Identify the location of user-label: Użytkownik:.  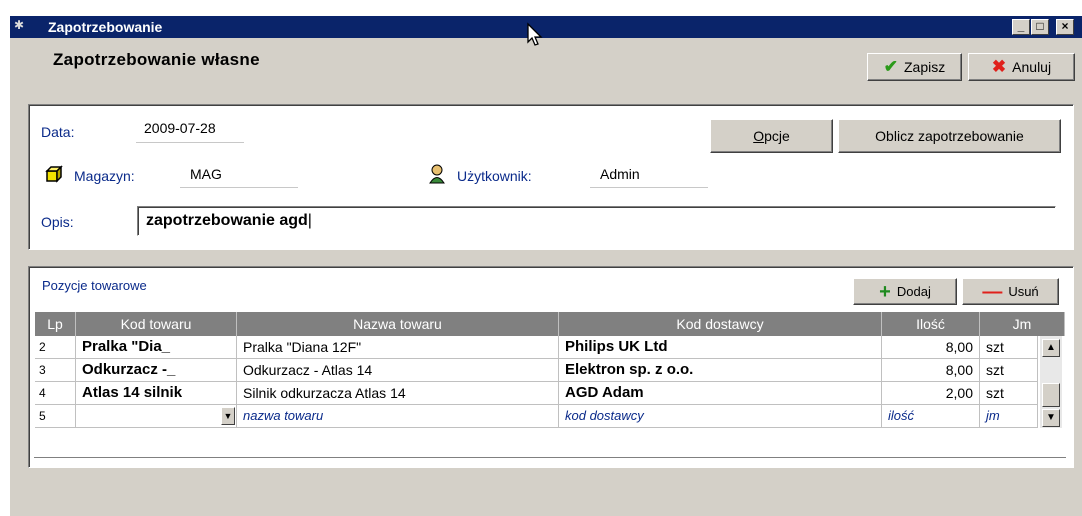
(494, 176).